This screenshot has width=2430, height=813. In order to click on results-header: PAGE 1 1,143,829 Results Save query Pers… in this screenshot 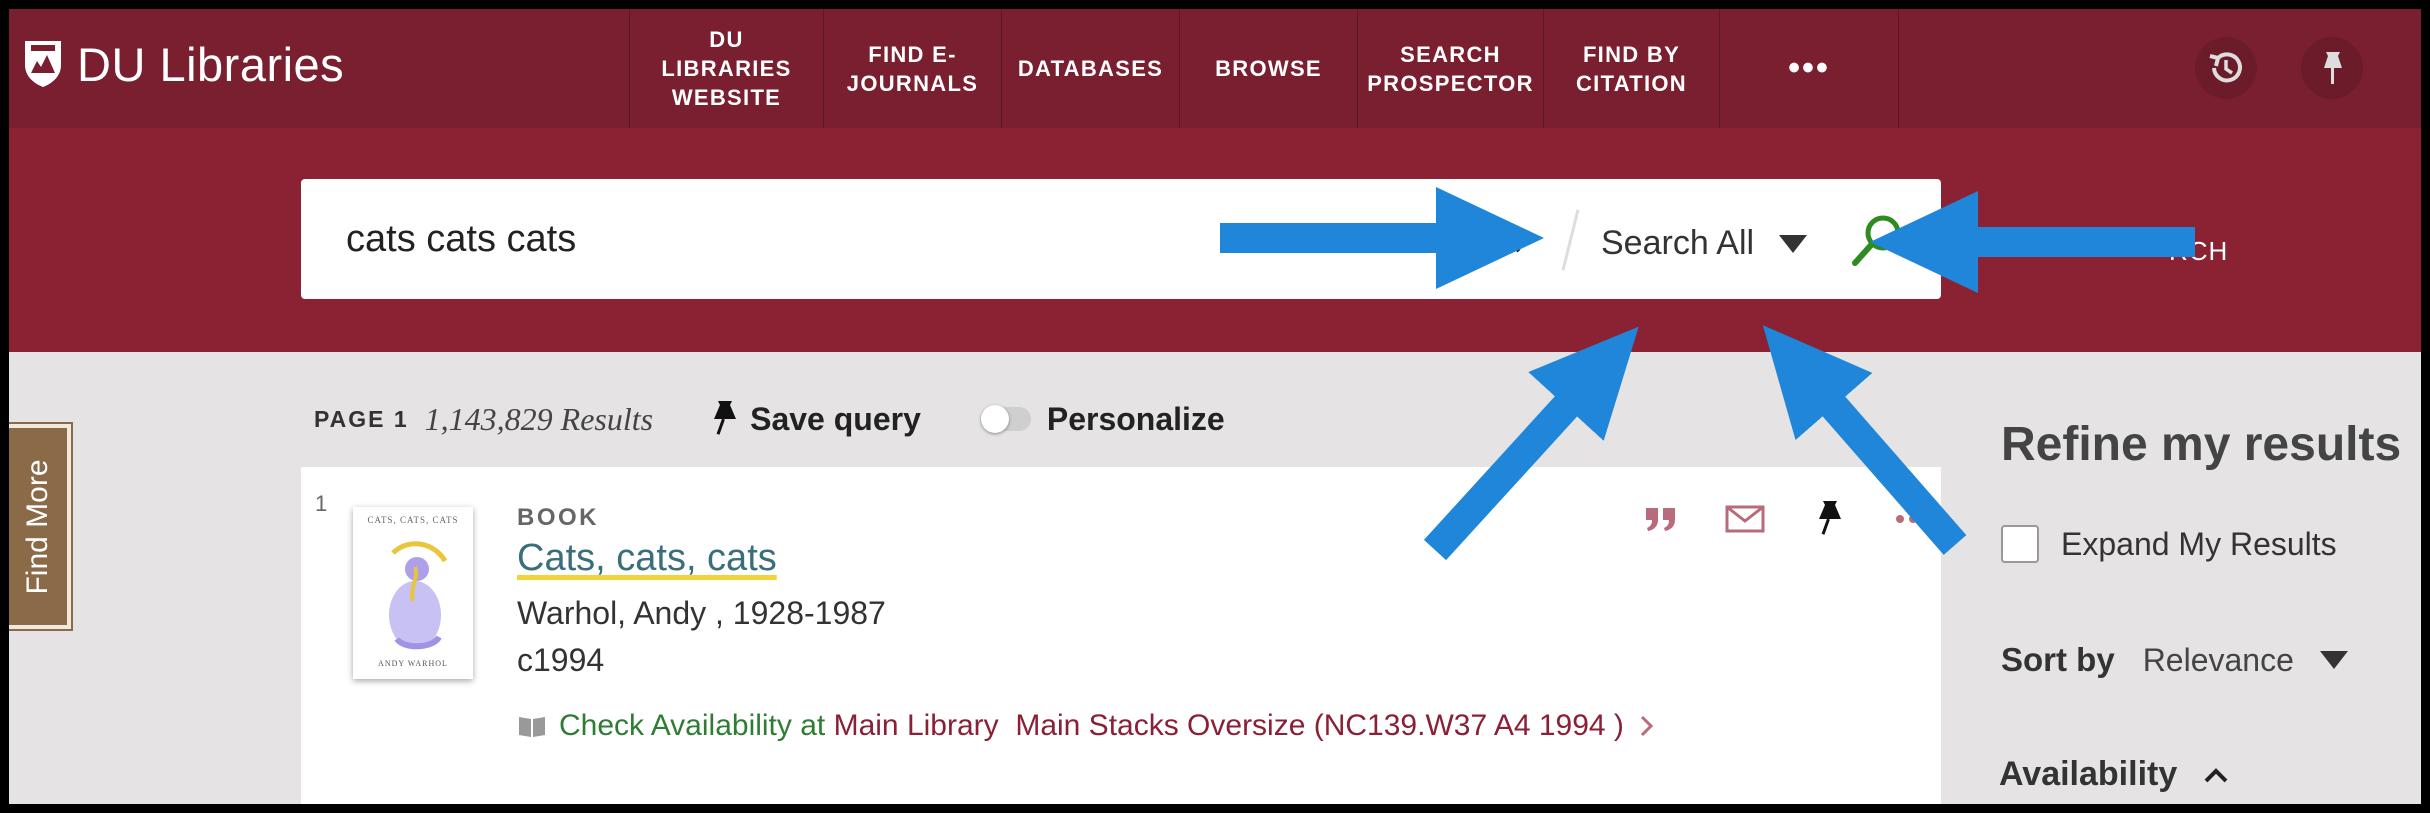, I will do `click(769, 419)`.